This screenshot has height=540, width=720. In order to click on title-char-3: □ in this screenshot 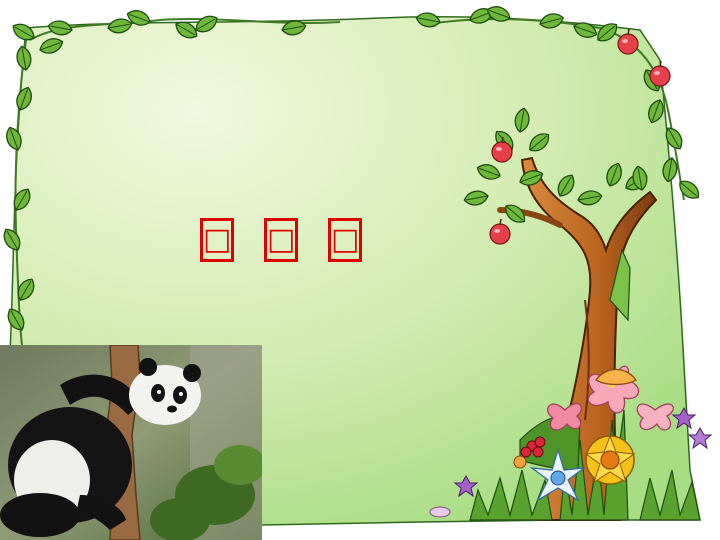, I will do `click(345, 240)`.